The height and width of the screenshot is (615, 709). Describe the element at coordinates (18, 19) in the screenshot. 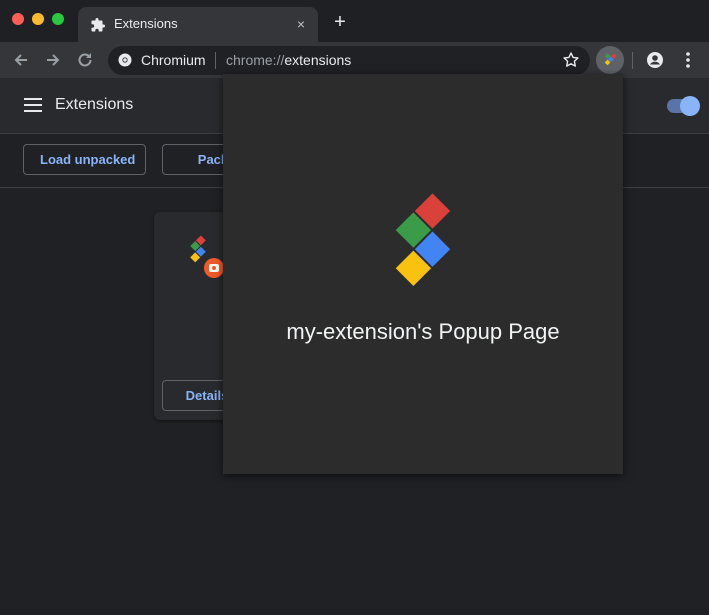

I see `window-close-button` at that location.